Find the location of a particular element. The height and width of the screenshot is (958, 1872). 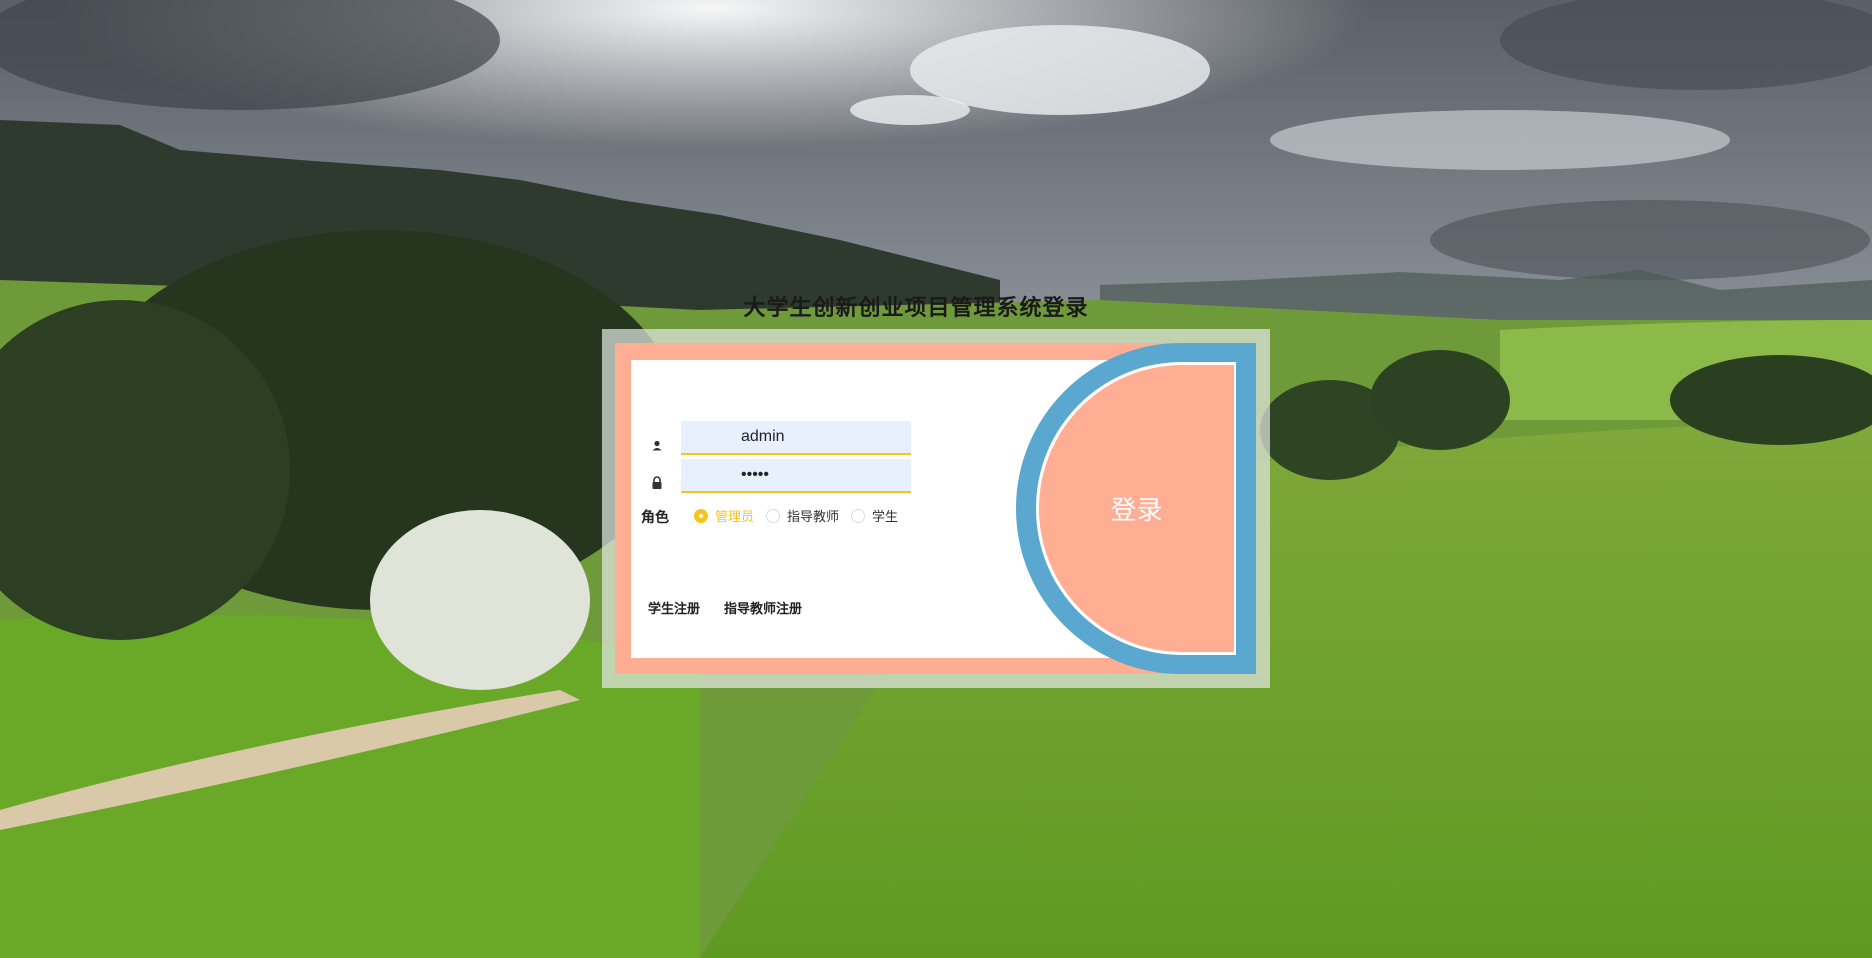

role-label: 角色 is located at coordinates (655, 518).